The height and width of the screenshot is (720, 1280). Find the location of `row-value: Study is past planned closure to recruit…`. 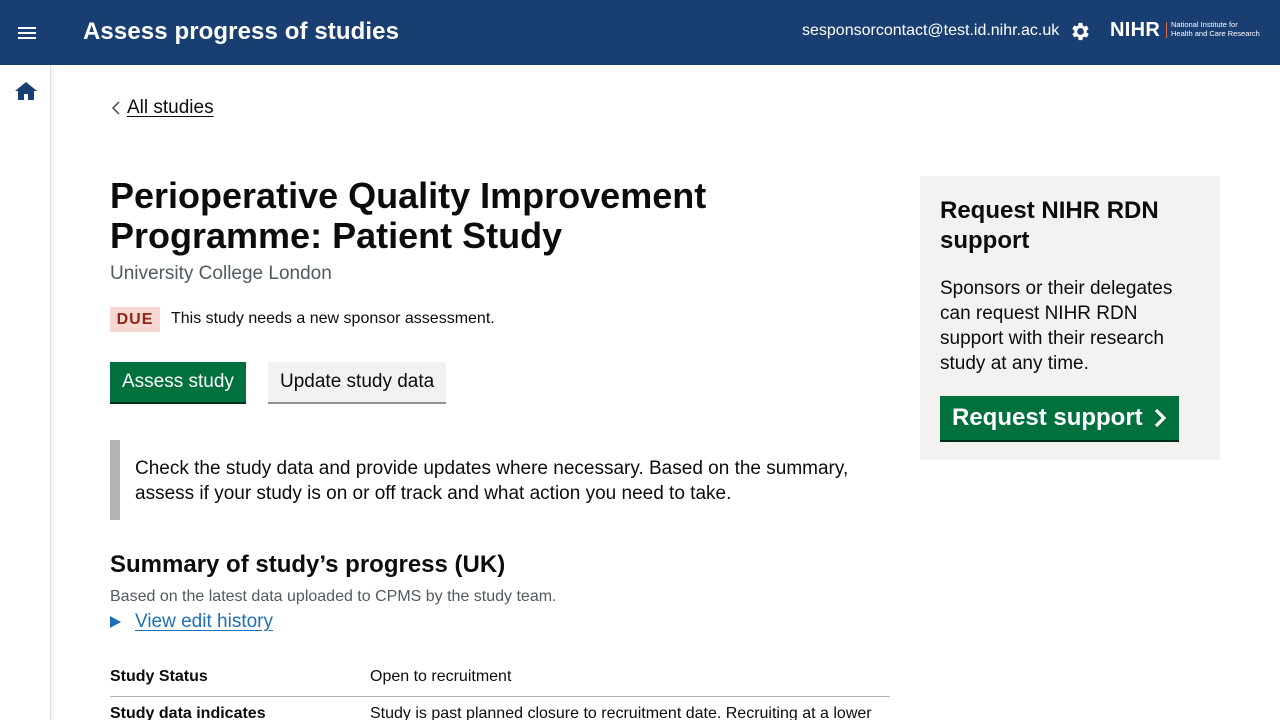

row-value: Study is past planned closure to recruit… is located at coordinates (621, 712).